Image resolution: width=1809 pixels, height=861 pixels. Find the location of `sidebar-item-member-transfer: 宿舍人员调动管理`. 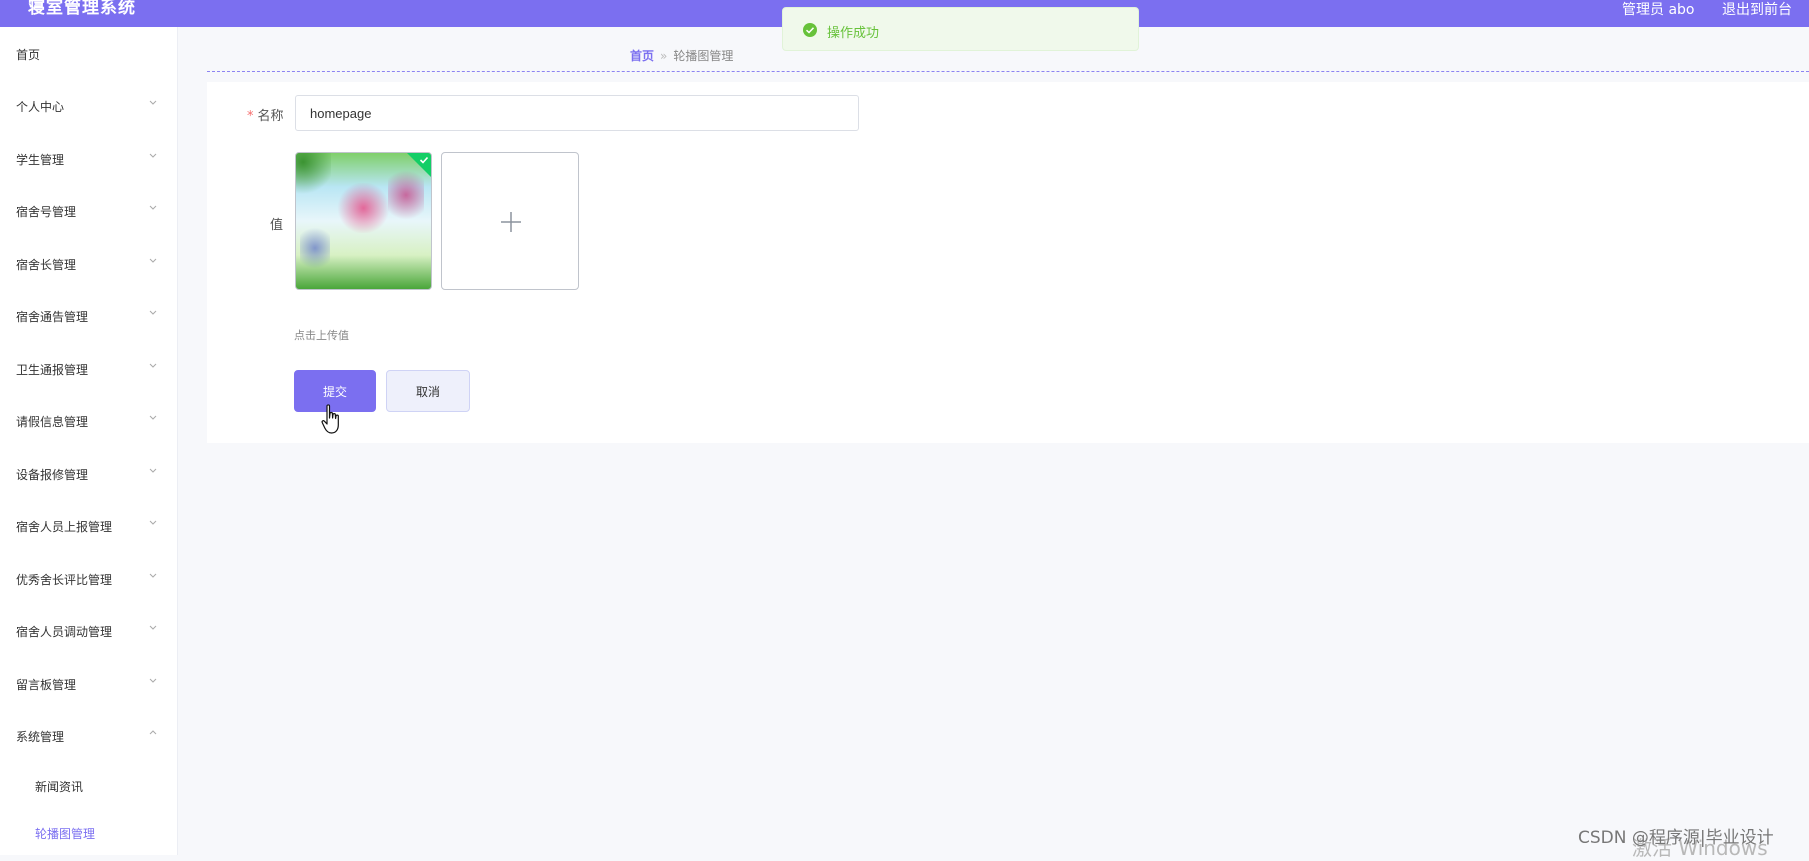

sidebar-item-member-transfer: 宿舍人员调动管理 is located at coordinates (89, 631).